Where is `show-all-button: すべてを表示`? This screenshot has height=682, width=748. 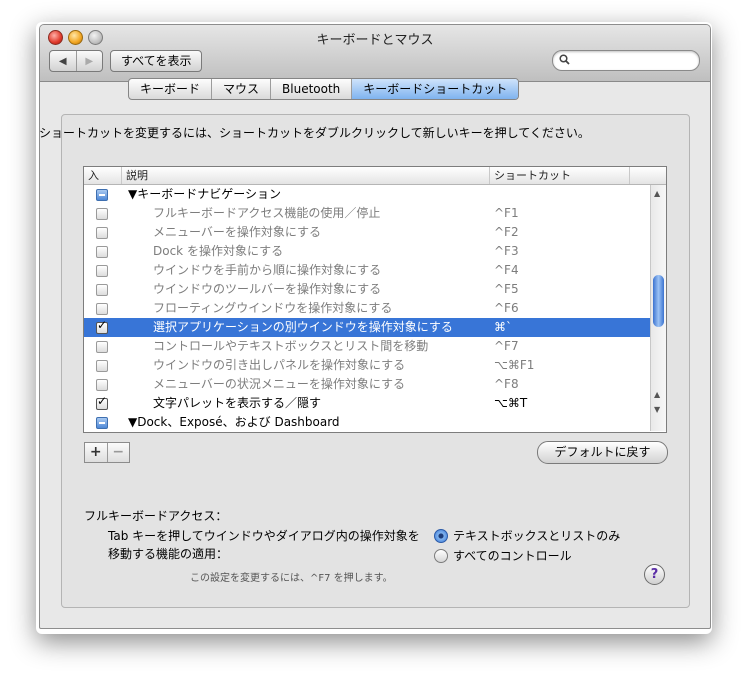 show-all-button: すべてを表示 is located at coordinates (156, 61).